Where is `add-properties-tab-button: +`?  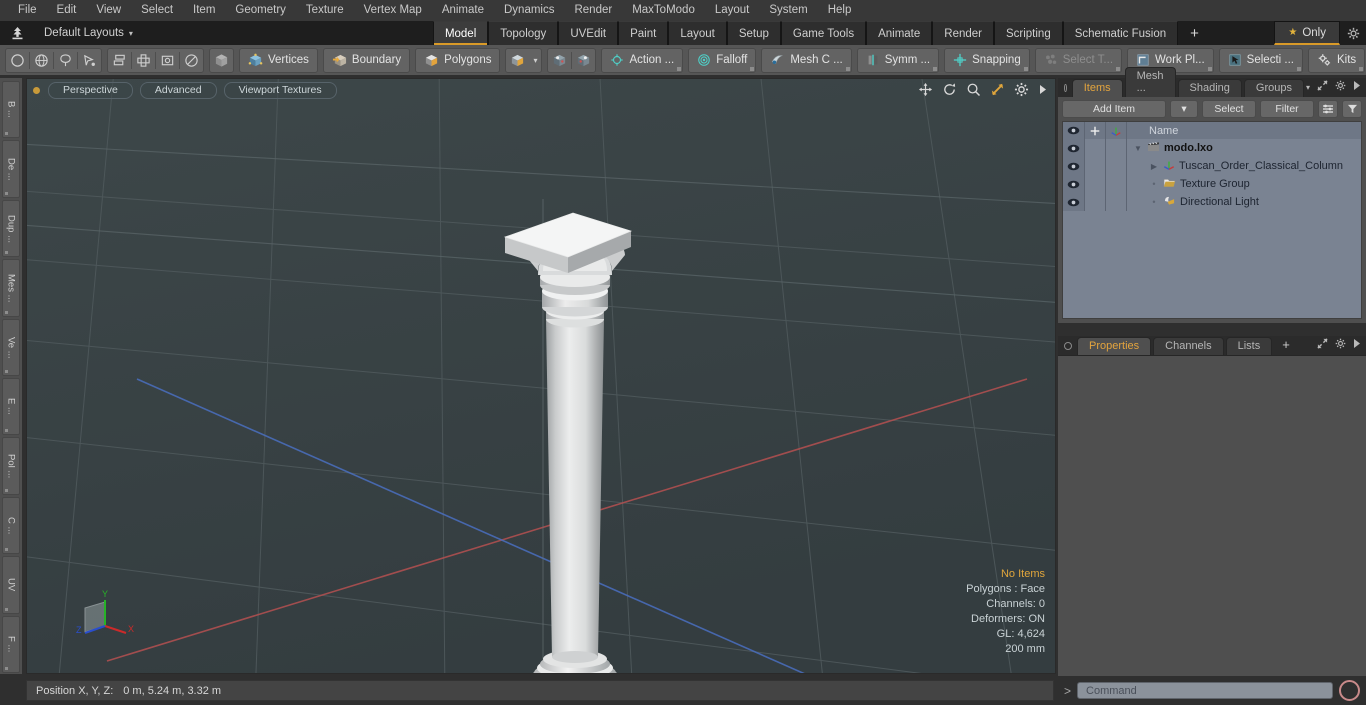 add-properties-tab-button: + is located at coordinates (1286, 345).